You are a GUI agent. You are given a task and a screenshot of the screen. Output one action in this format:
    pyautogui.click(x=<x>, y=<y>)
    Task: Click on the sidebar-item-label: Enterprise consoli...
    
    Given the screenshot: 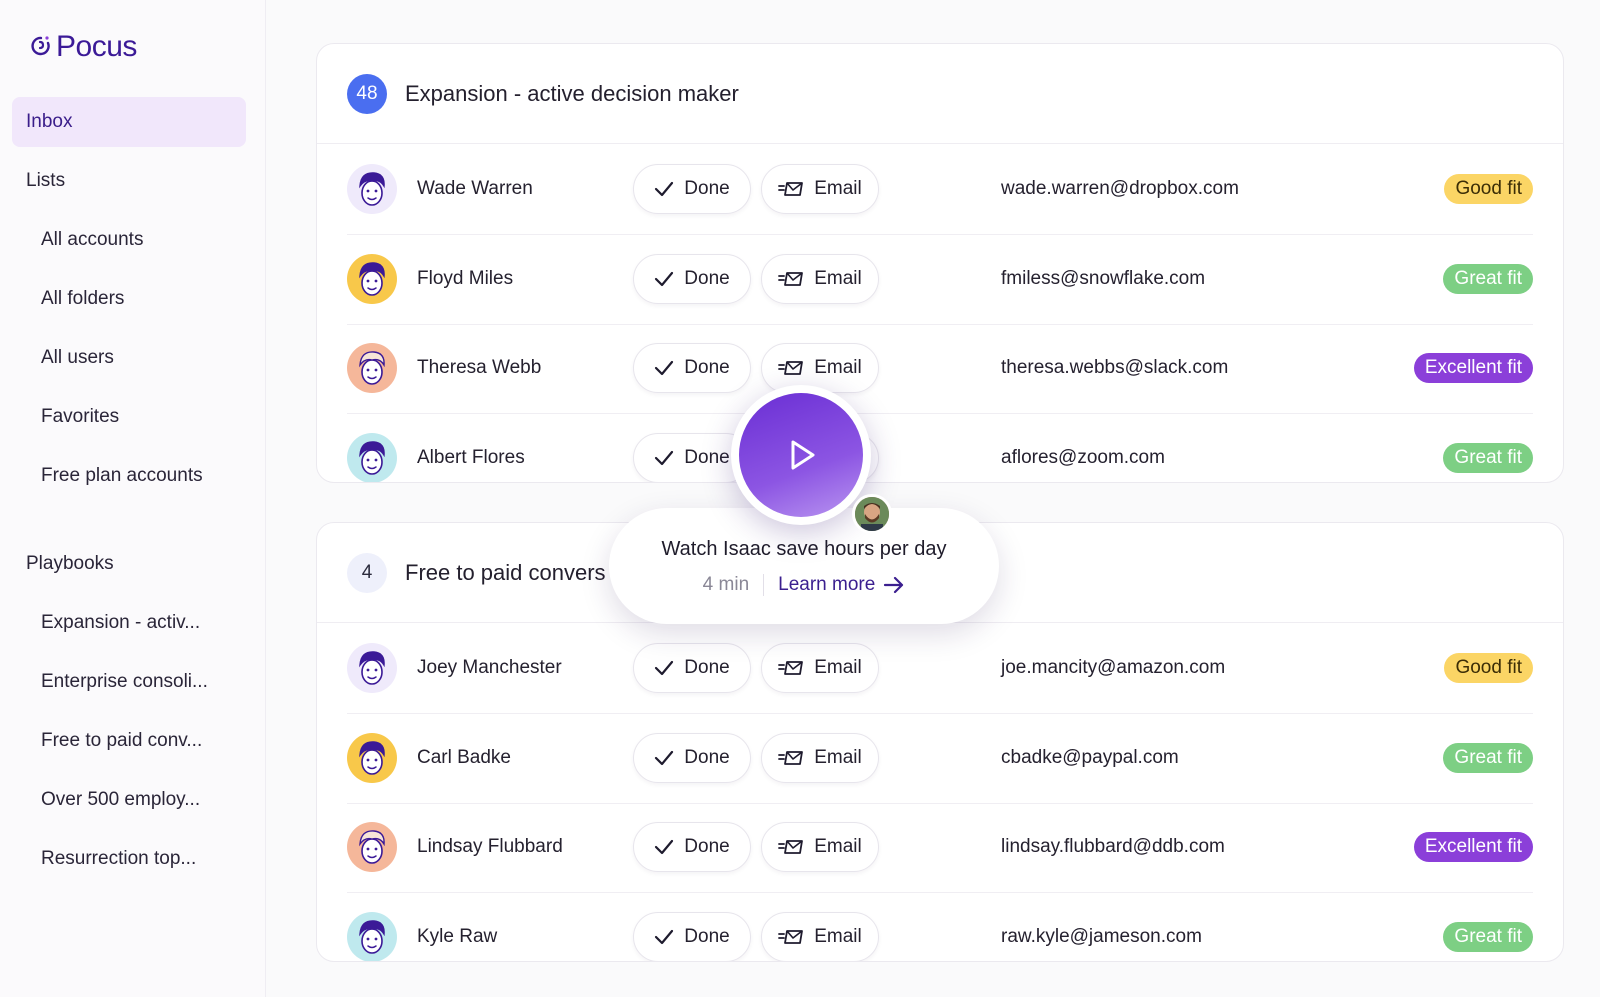 What is the action you would take?
    pyautogui.click(x=124, y=681)
    